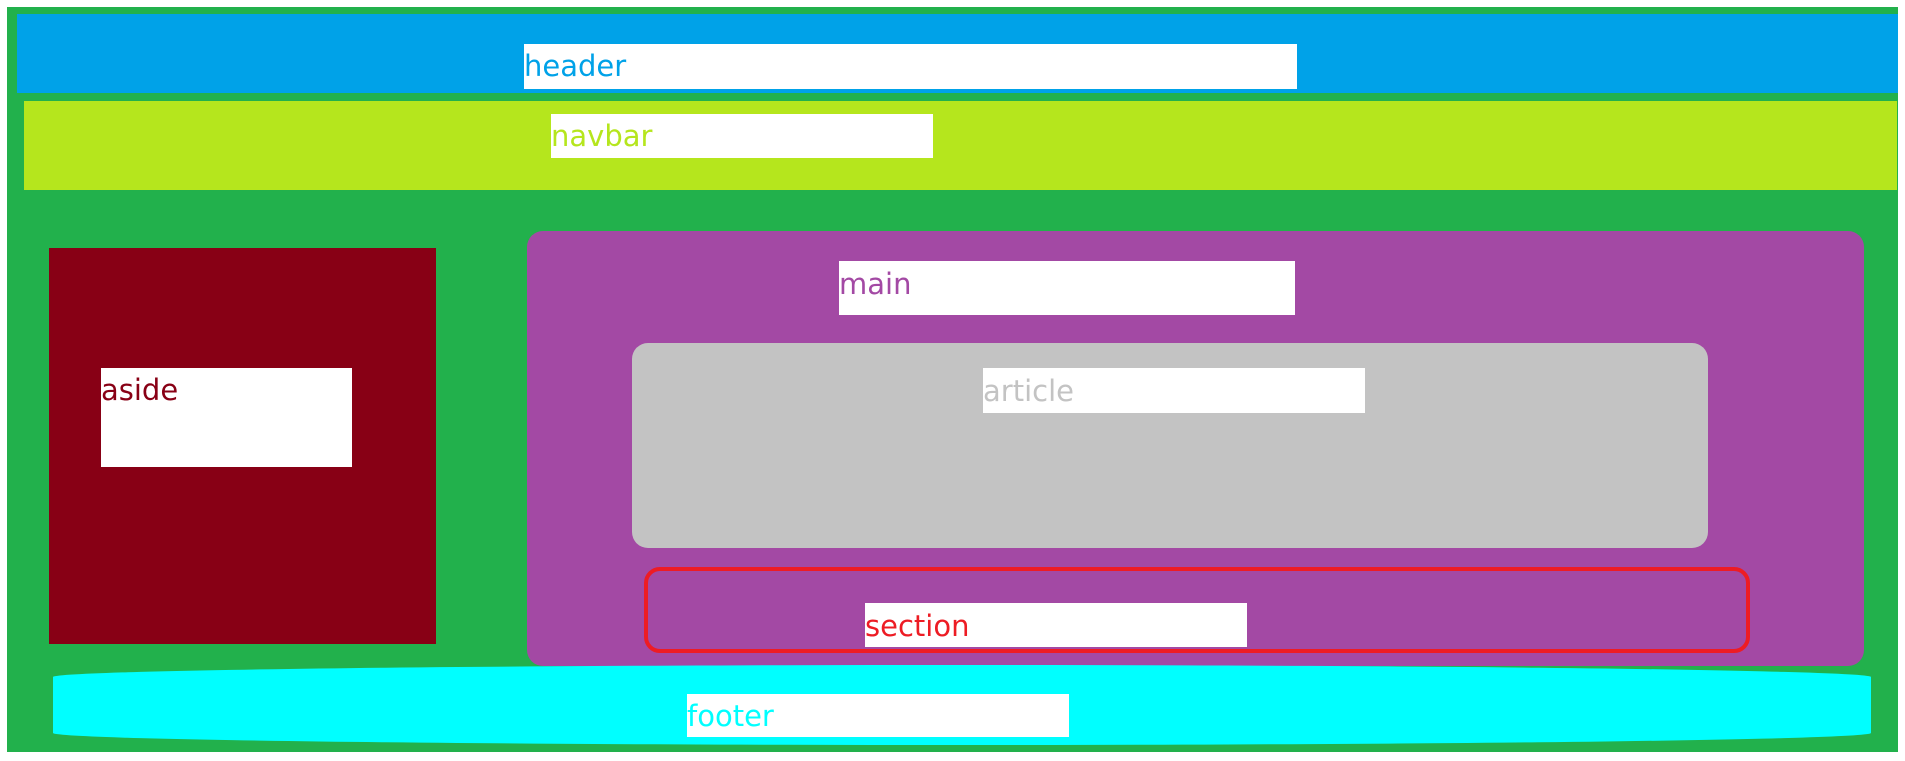 The height and width of the screenshot is (761, 1905). I want to click on article-label: article, so click(1174, 390).